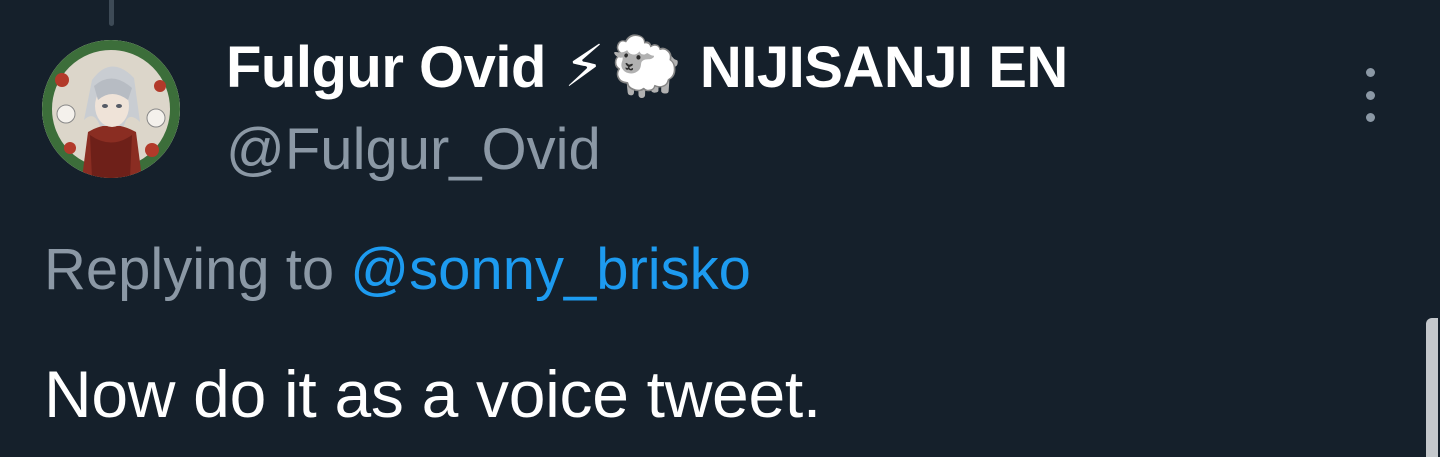 This screenshot has width=1440, height=457. What do you see at coordinates (1432, 387) in the screenshot?
I see `scrollbar-thumb` at bounding box center [1432, 387].